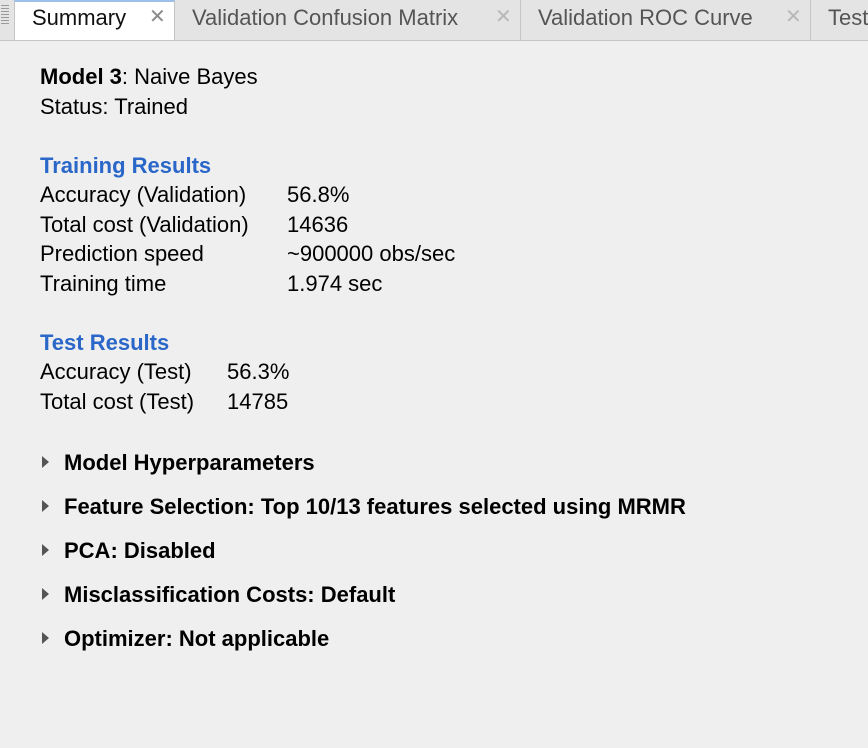 This screenshot has height=748, width=868. I want to click on test-results-title: Test Results, so click(105, 342).